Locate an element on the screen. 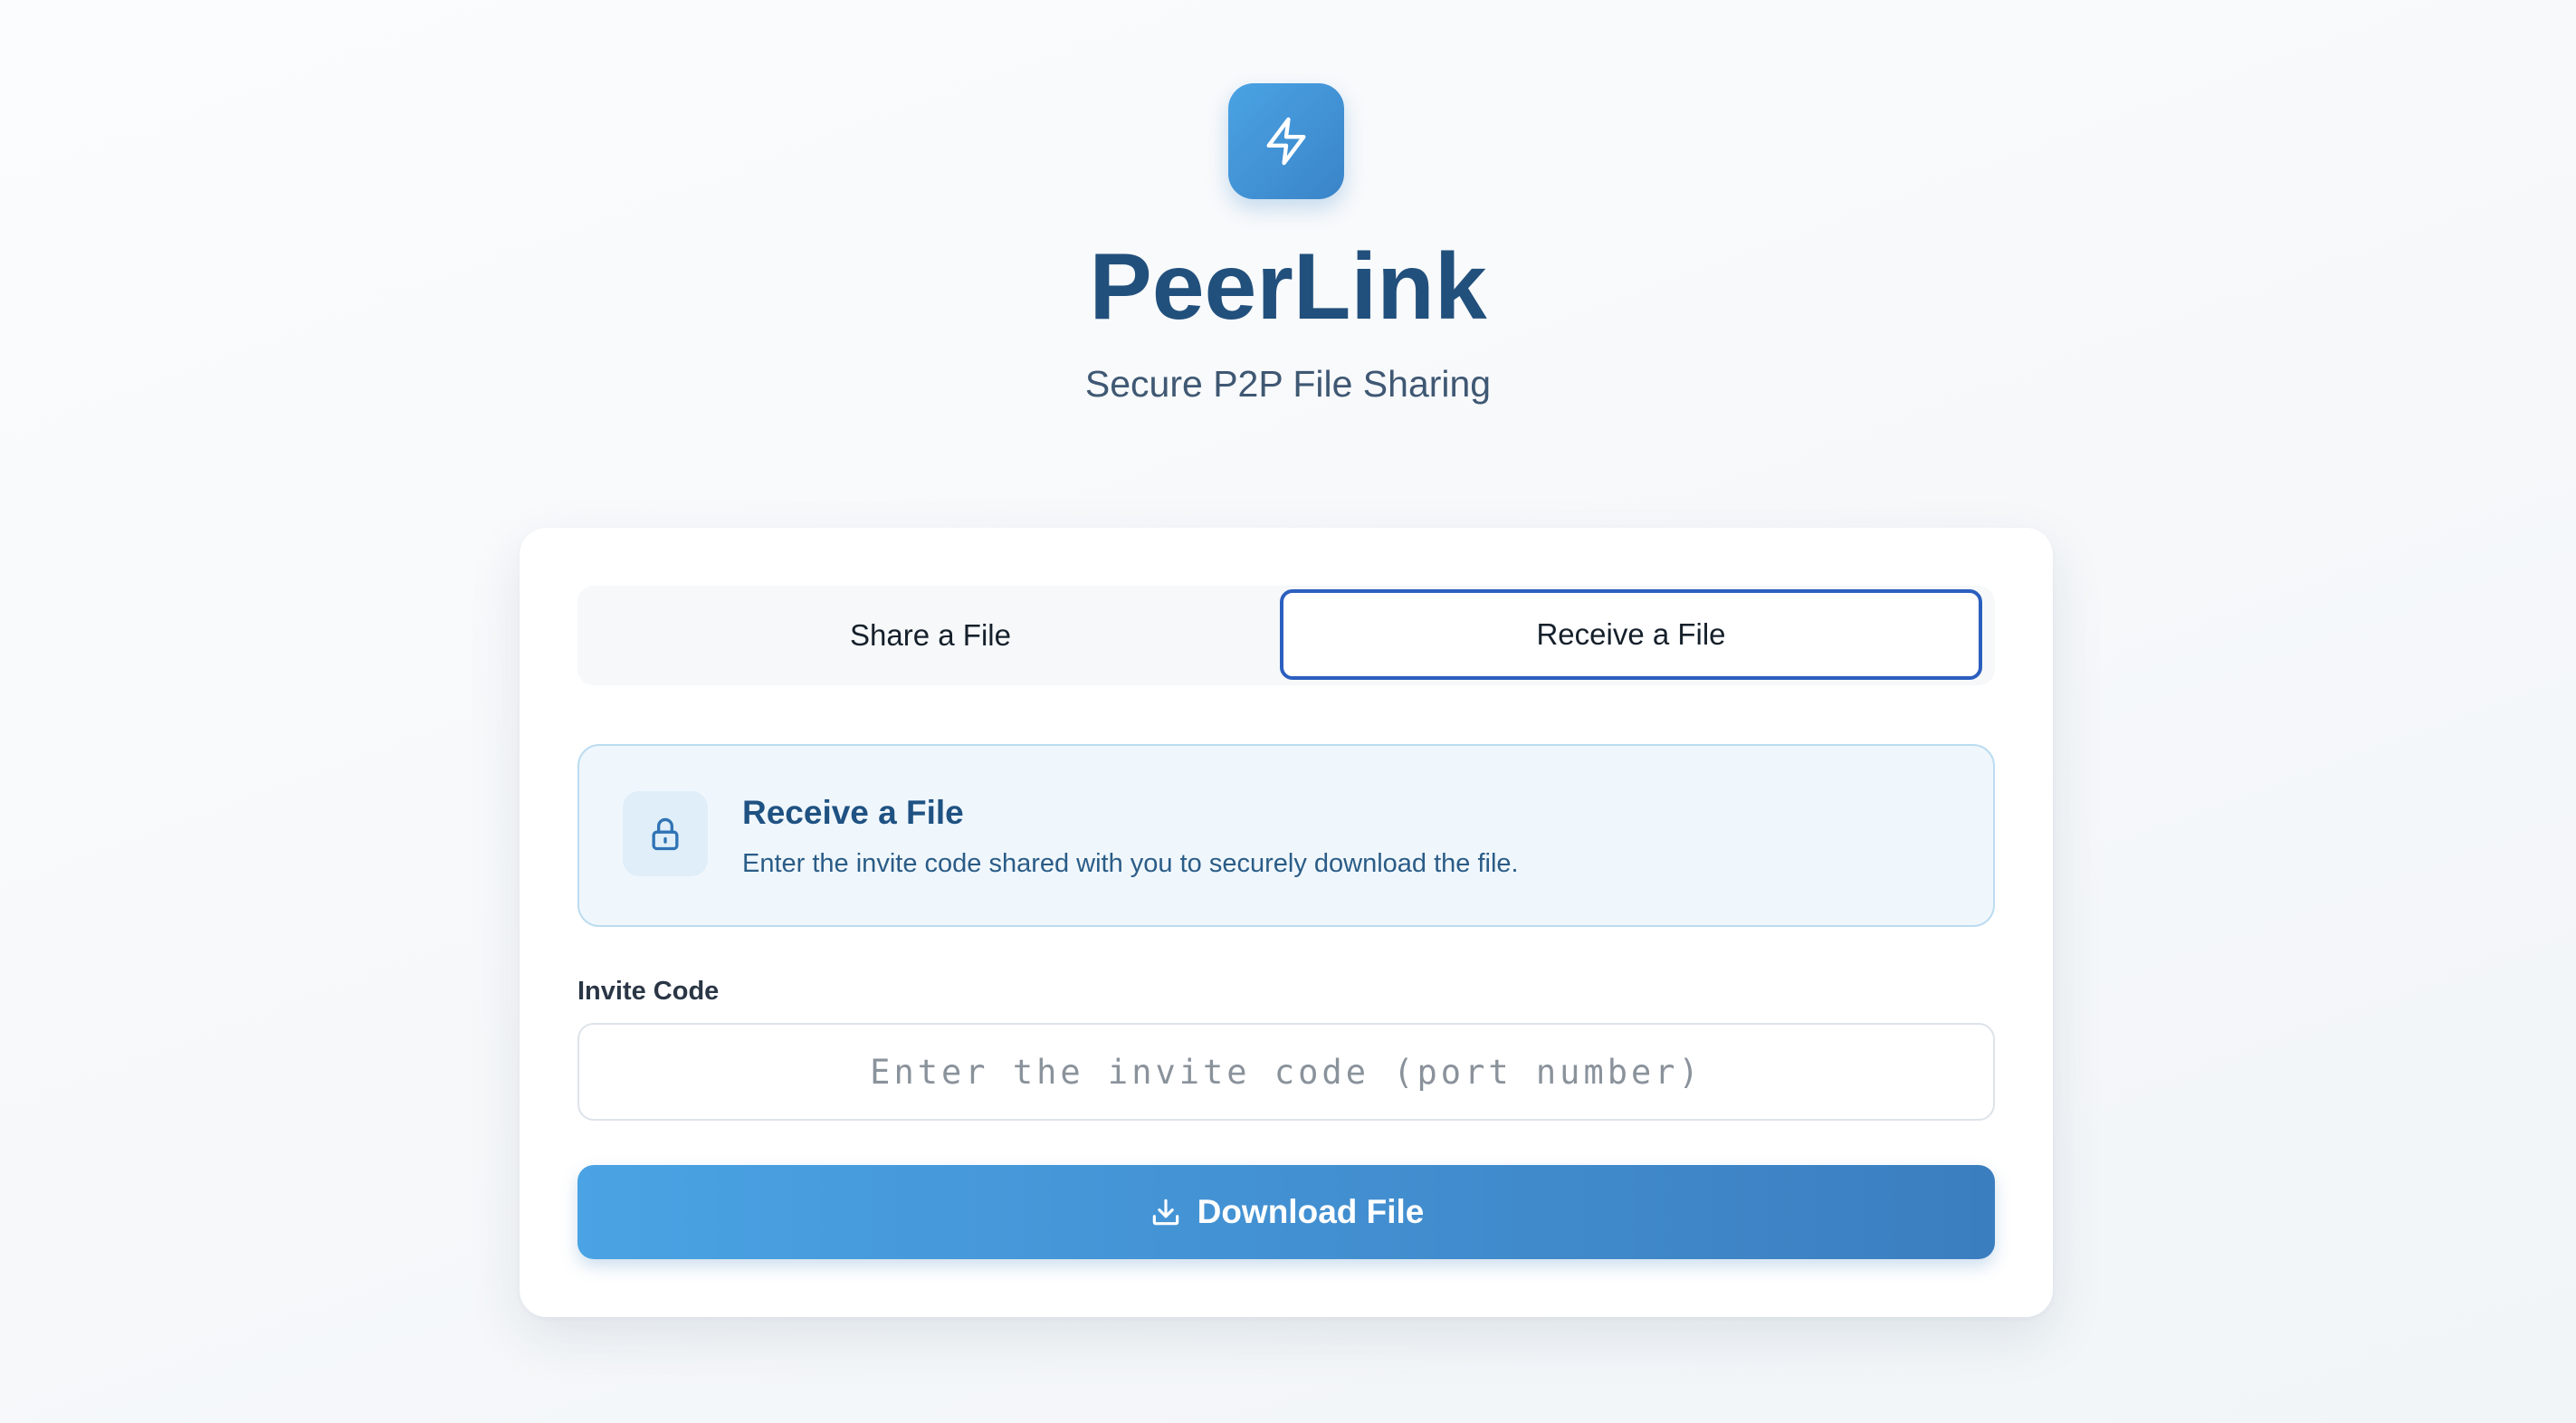 Image resolution: width=2576 pixels, height=1423 pixels. download-icon is located at coordinates (1166, 1212).